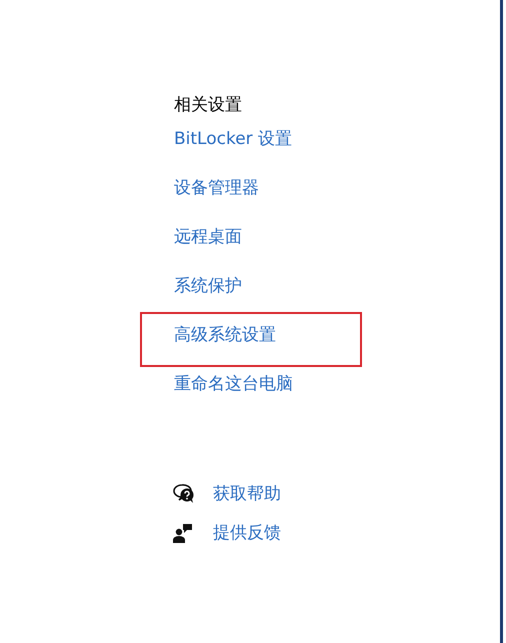  I want to click on help-link: 获取帮助, so click(247, 494).